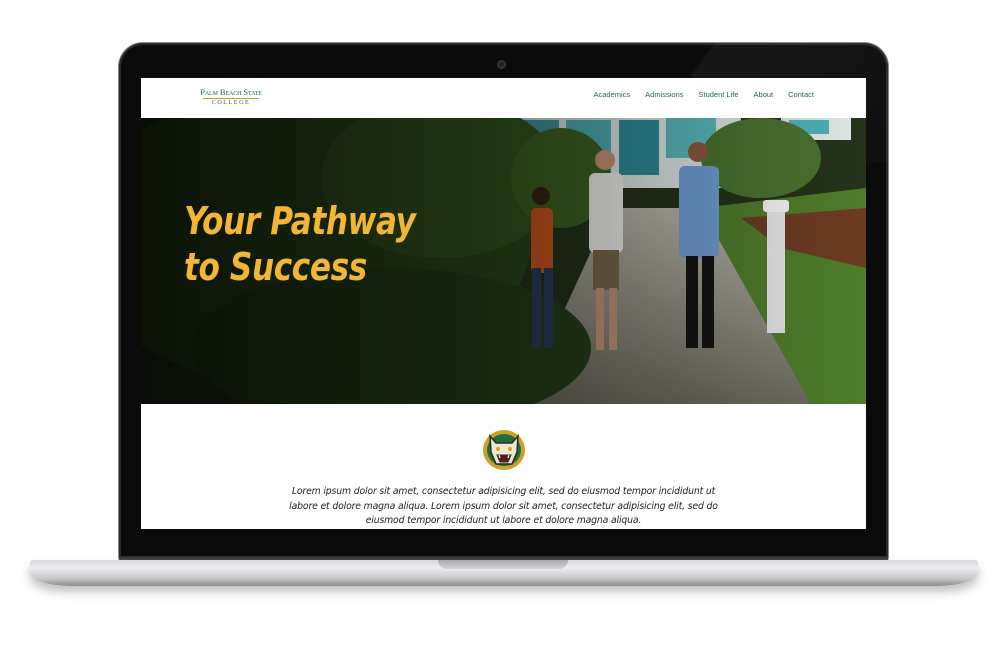 The width and height of the screenshot is (1006, 669). What do you see at coordinates (231, 103) in the screenshot?
I see `logo-line2: College` at bounding box center [231, 103].